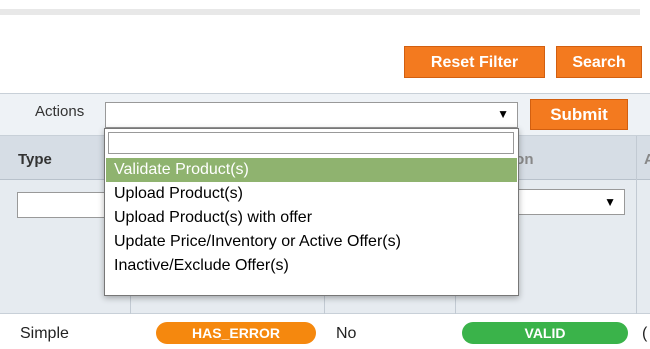 Image resolution: width=650 pixels, height=349 pixels. Describe the element at coordinates (60, 111) in the screenshot. I see `actions-label: Actions` at that location.